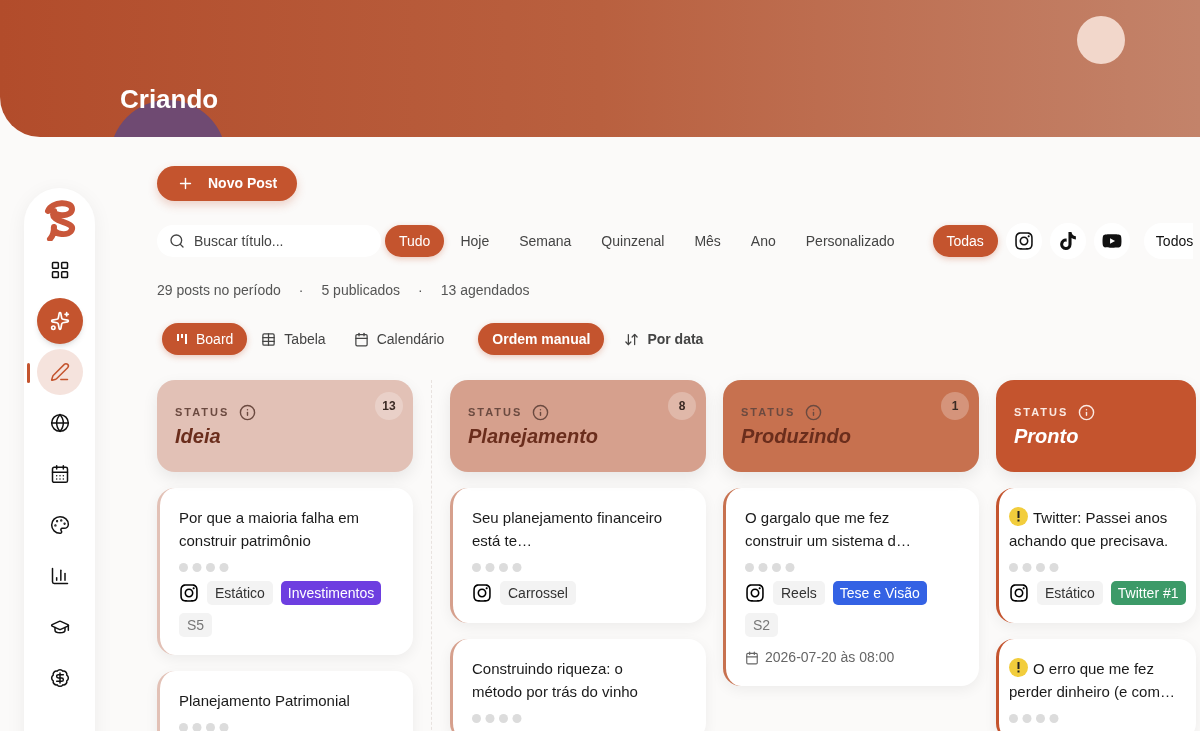 This screenshot has height=731, width=1200. What do you see at coordinates (331, 593) in the screenshot?
I see `category-tag: Investimentos` at bounding box center [331, 593].